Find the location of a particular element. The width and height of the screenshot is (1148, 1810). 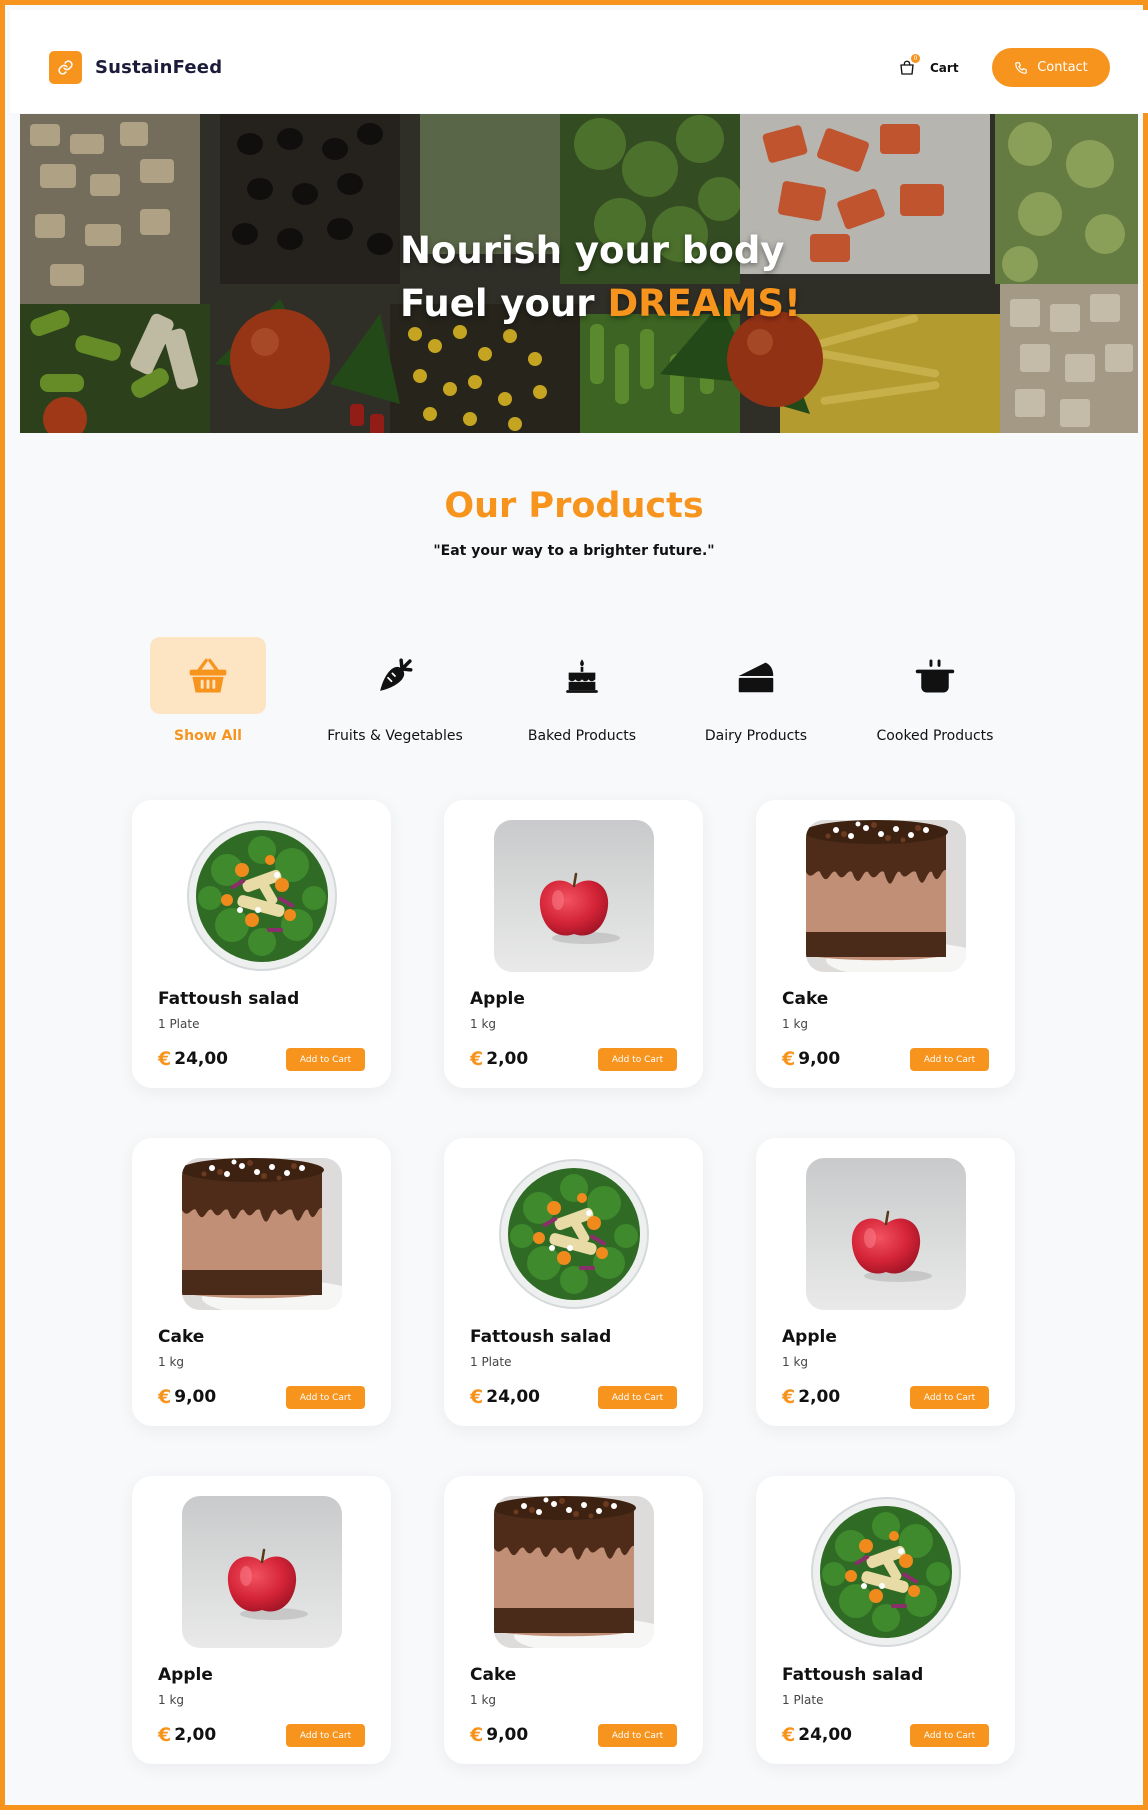

hero-line-1: Nourish your body is located at coordinates (592, 250).